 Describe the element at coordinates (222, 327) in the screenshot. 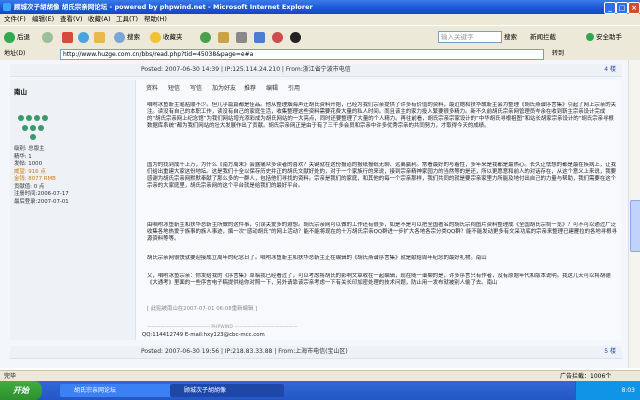

I see `signature-divider: —————————————— PHPWIND ——————————————` at that location.